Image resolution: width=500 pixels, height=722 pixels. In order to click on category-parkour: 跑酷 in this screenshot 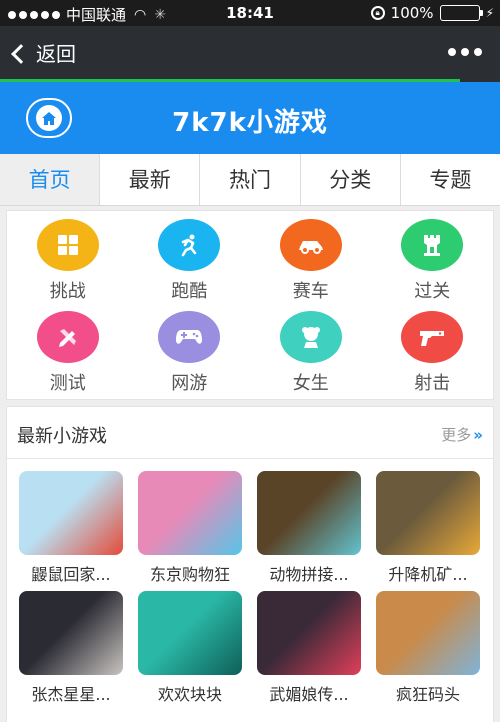, I will do `click(190, 265)`.